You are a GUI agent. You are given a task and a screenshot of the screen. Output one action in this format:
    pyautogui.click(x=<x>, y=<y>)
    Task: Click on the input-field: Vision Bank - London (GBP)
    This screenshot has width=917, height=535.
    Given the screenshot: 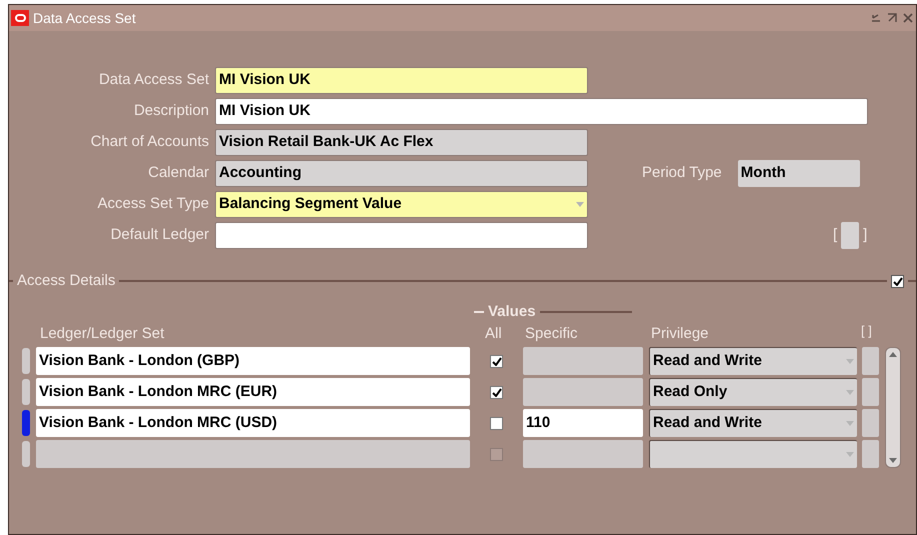 What is the action you would take?
    pyautogui.click(x=253, y=361)
    